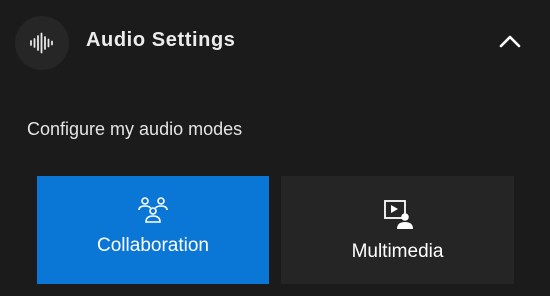 The height and width of the screenshot is (296, 550). I want to click on header-title: Audio Settings, so click(161, 40).